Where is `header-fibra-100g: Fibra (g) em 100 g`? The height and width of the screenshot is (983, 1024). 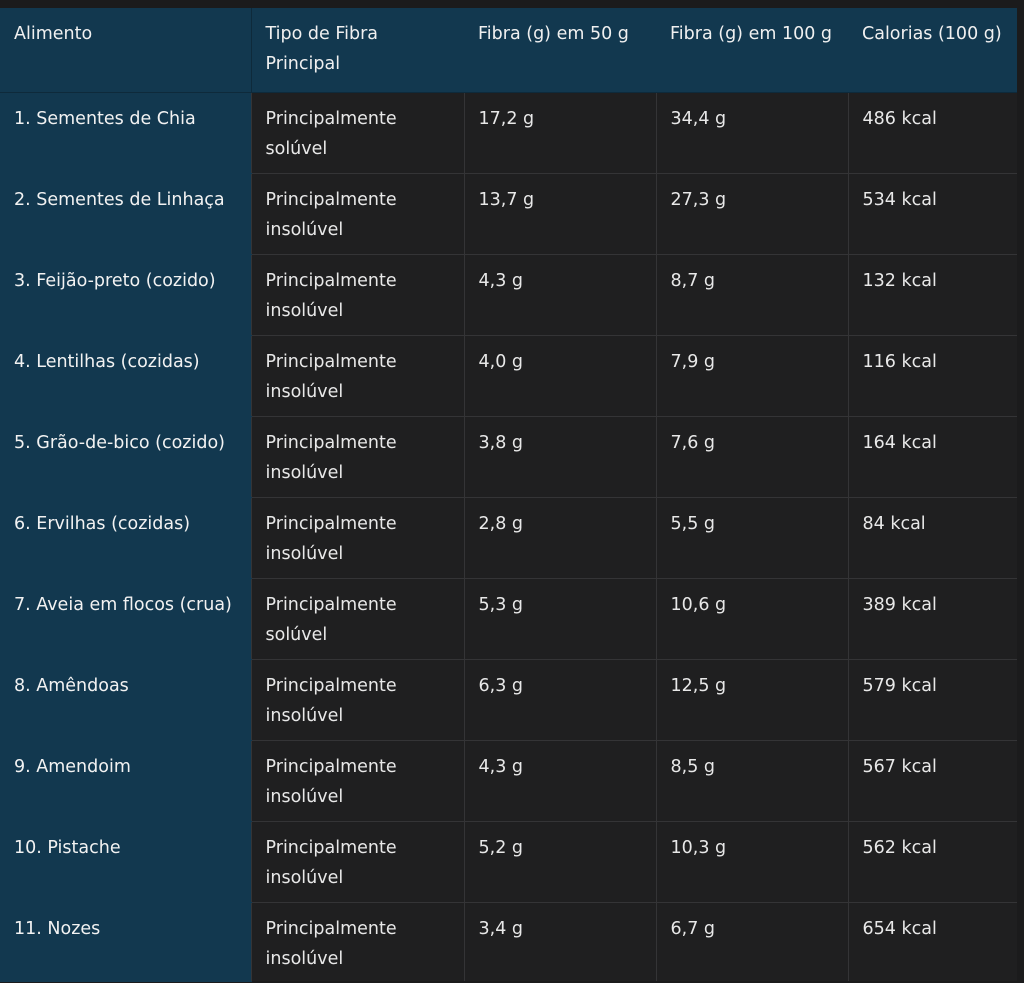 header-fibra-100g: Fibra (g) em 100 g is located at coordinates (752, 50).